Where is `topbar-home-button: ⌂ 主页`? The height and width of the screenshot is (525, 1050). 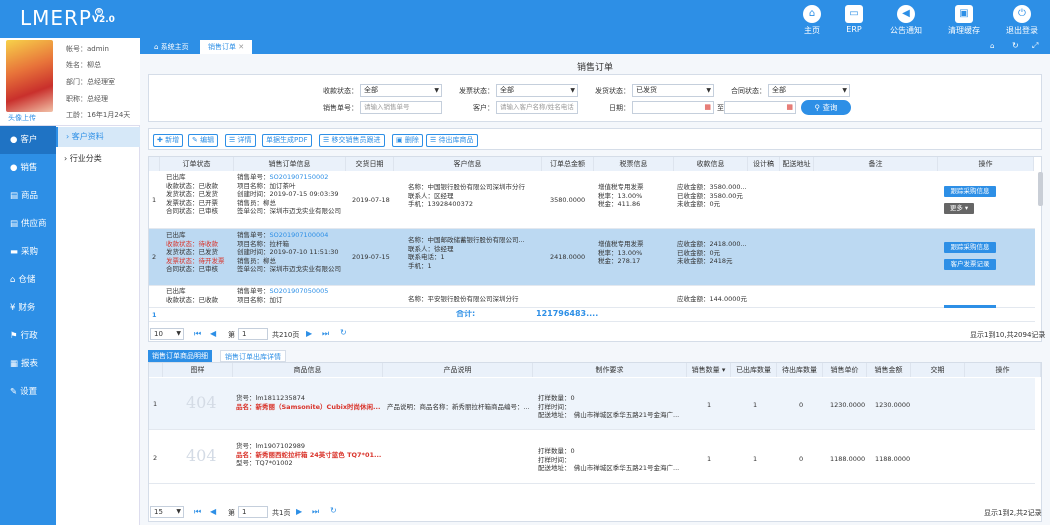 topbar-home-button: ⌂ 主页 is located at coordinates (812, 20).